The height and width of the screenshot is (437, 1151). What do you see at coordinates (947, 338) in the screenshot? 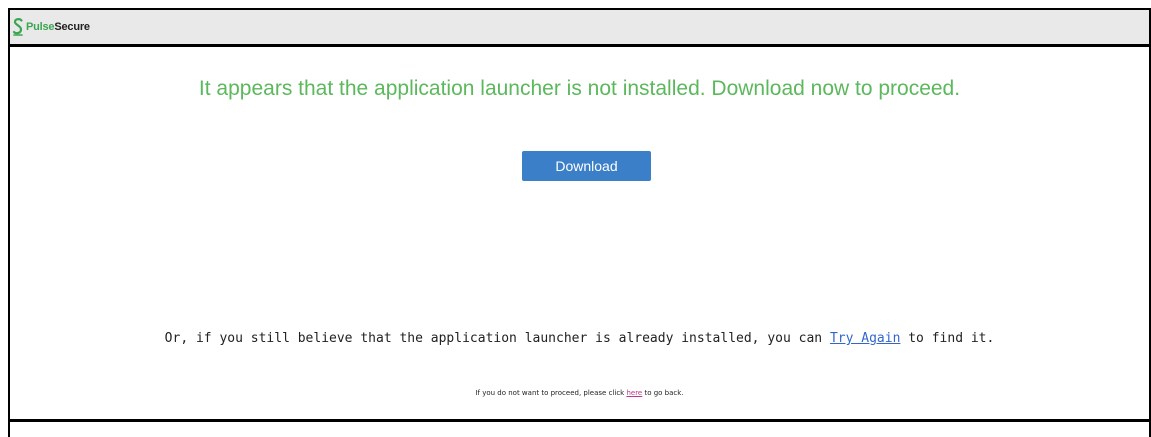
I see `try-again-suffix: to find it.` at bounding box center [947, 338].